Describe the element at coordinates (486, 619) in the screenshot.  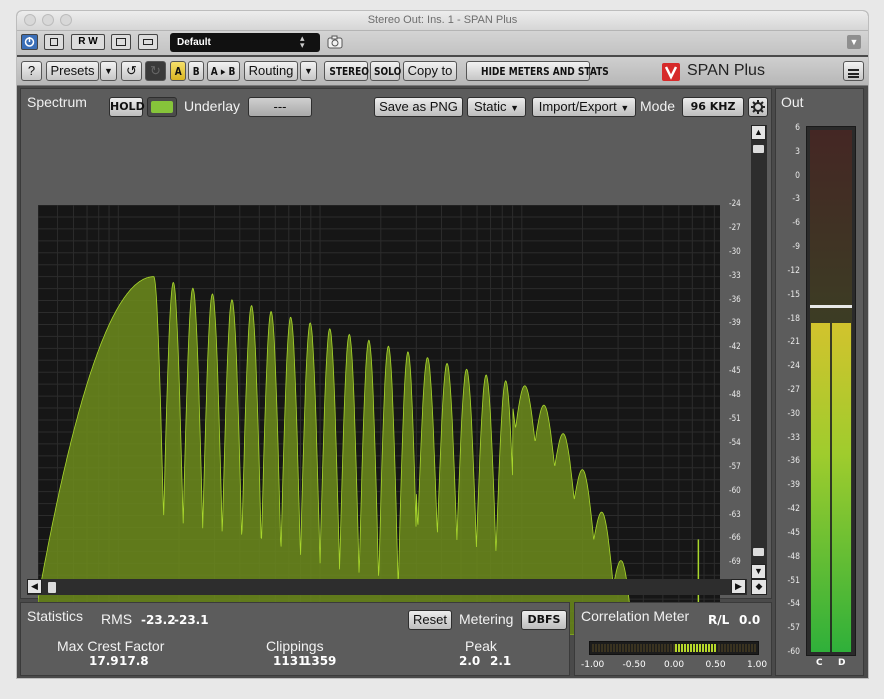
I see `metering-label: Metering` at that location.